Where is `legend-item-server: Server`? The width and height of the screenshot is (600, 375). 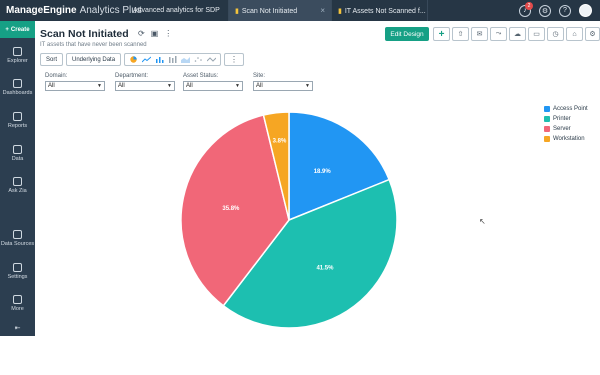 legend-item-server: Server is located at coordinates (566, 129).